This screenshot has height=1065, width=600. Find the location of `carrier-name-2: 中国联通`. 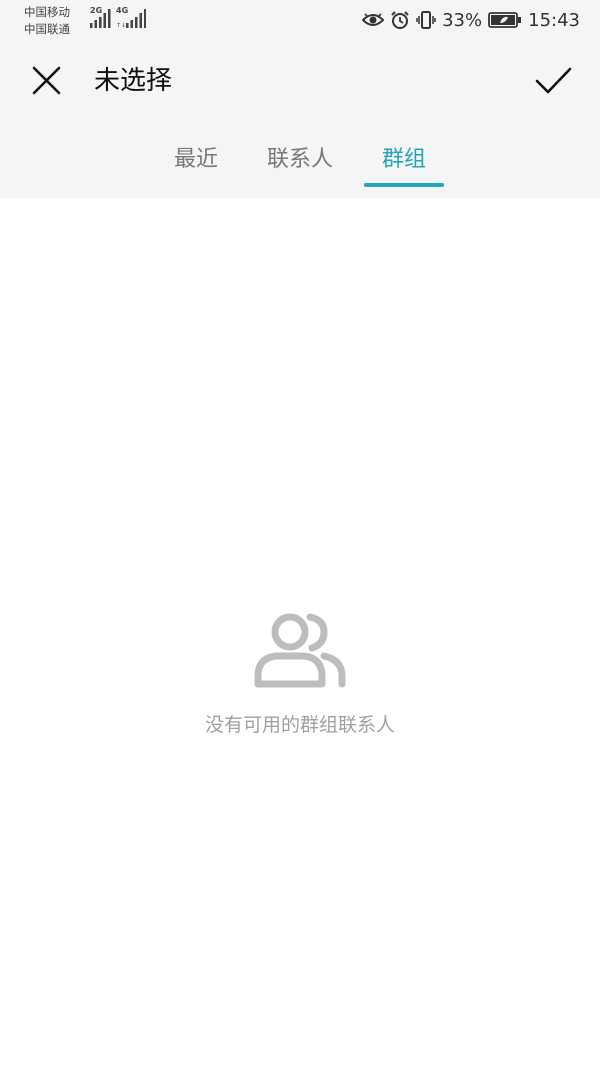

carrier-name-2: 中国联通 is located at coordinates (47, 29).